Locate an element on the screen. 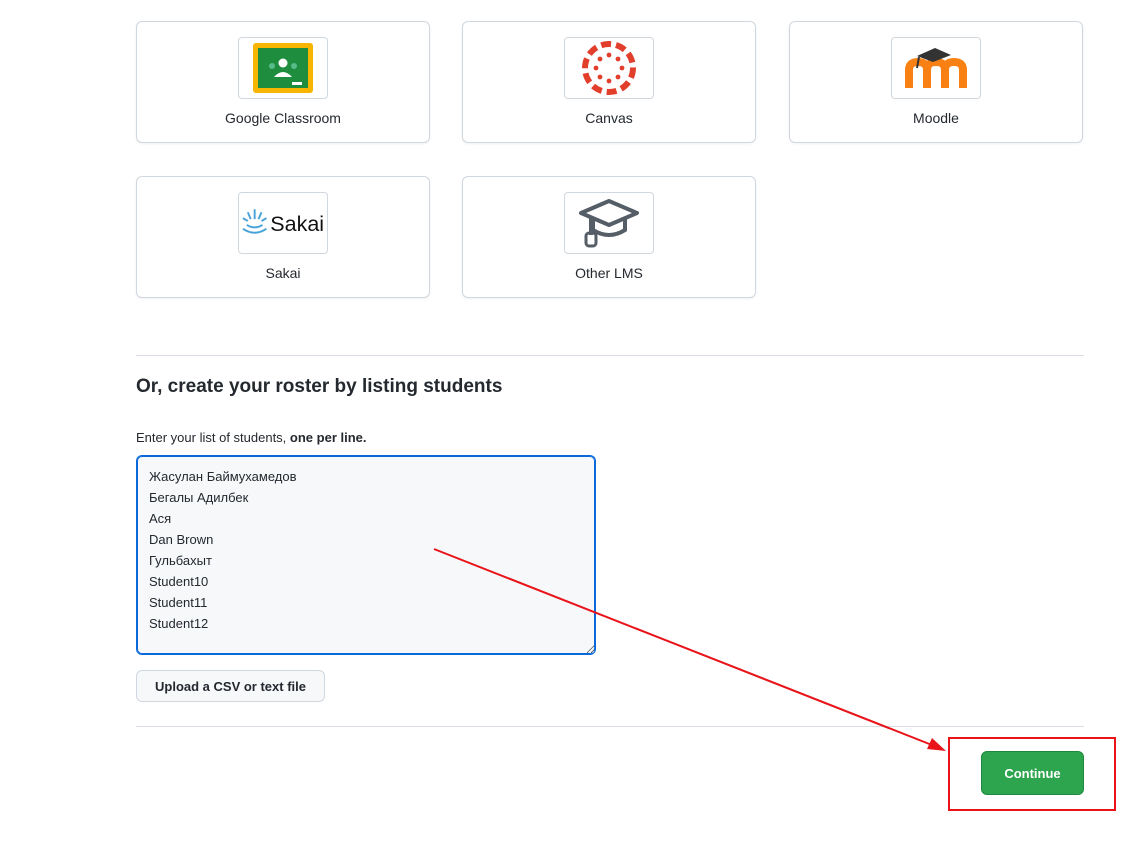 The width and height of the screenshot is (1126, 846). moodle-logo is located at coordinates (936, 68).